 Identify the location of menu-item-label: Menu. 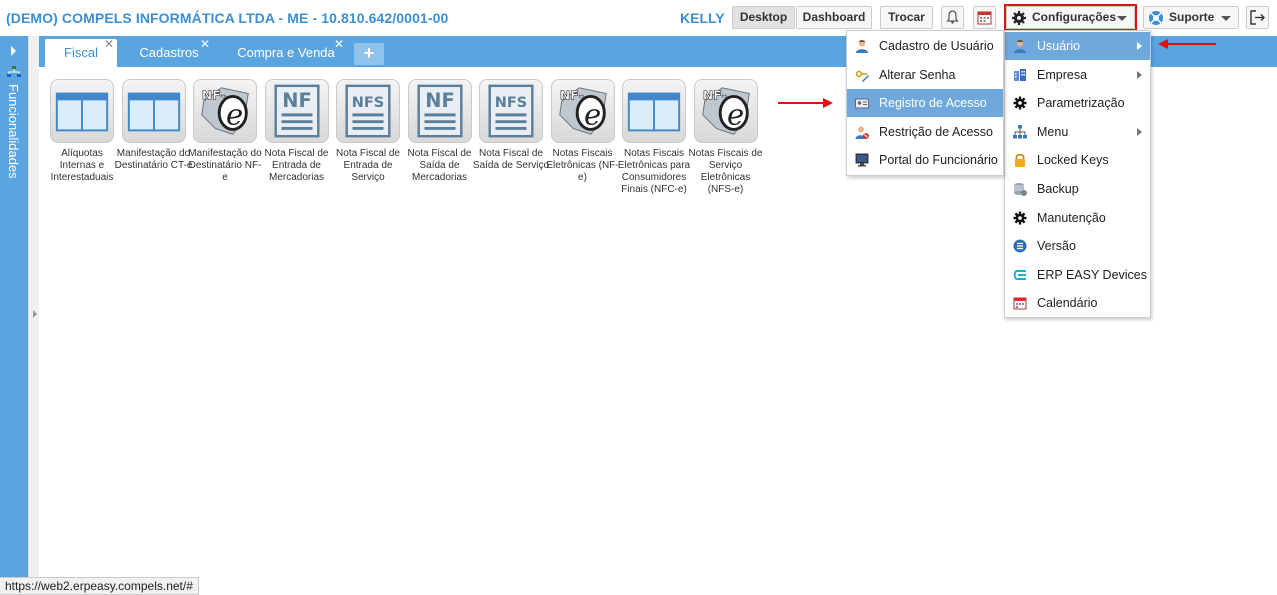
(1053, 131).